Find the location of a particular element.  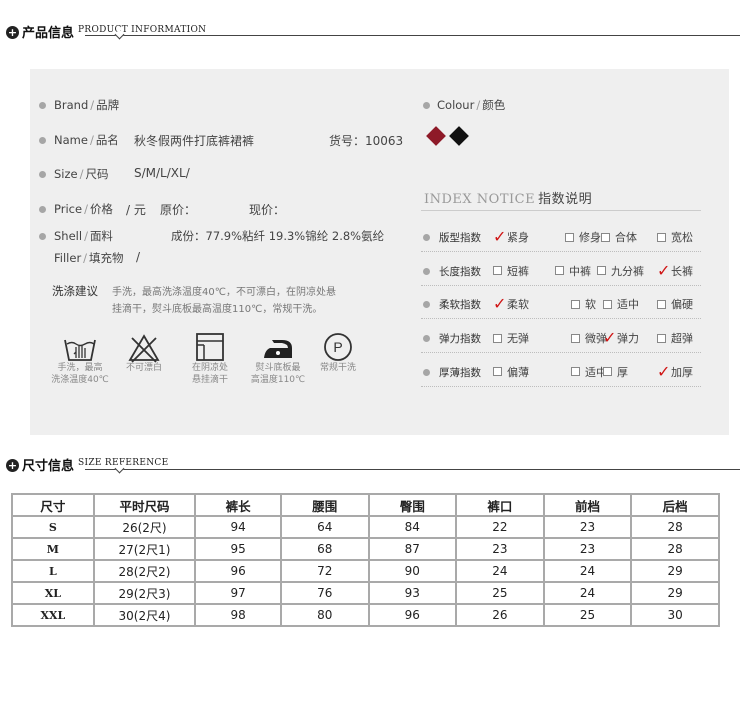

size-table-cell: 93 is located at coordinates (412, 593).